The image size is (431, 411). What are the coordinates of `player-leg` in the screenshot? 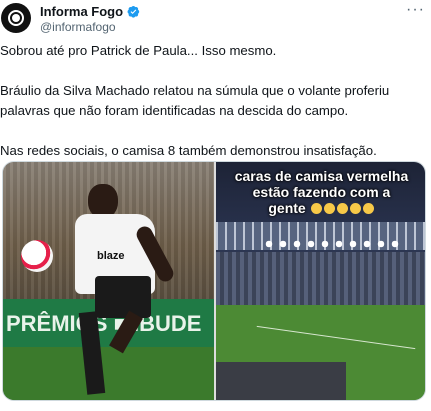 It's located at (92, 353).